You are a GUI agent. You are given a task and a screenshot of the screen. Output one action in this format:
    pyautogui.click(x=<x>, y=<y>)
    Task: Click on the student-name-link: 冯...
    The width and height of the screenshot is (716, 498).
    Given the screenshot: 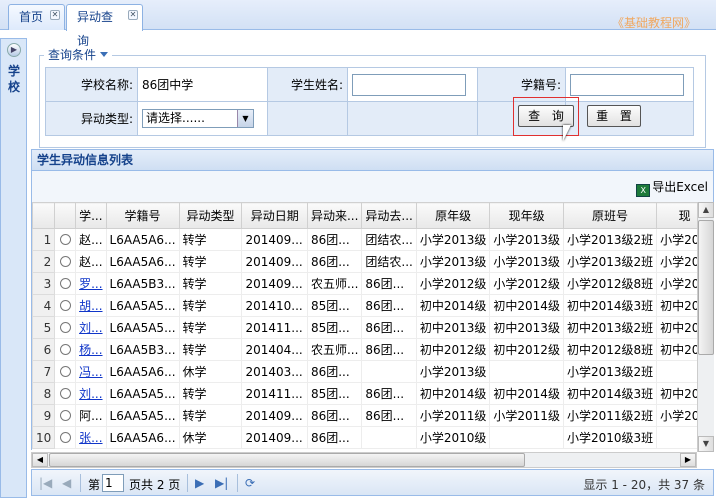 What is the action you would take?
    pyautogui.click(x=90, y=372)
    